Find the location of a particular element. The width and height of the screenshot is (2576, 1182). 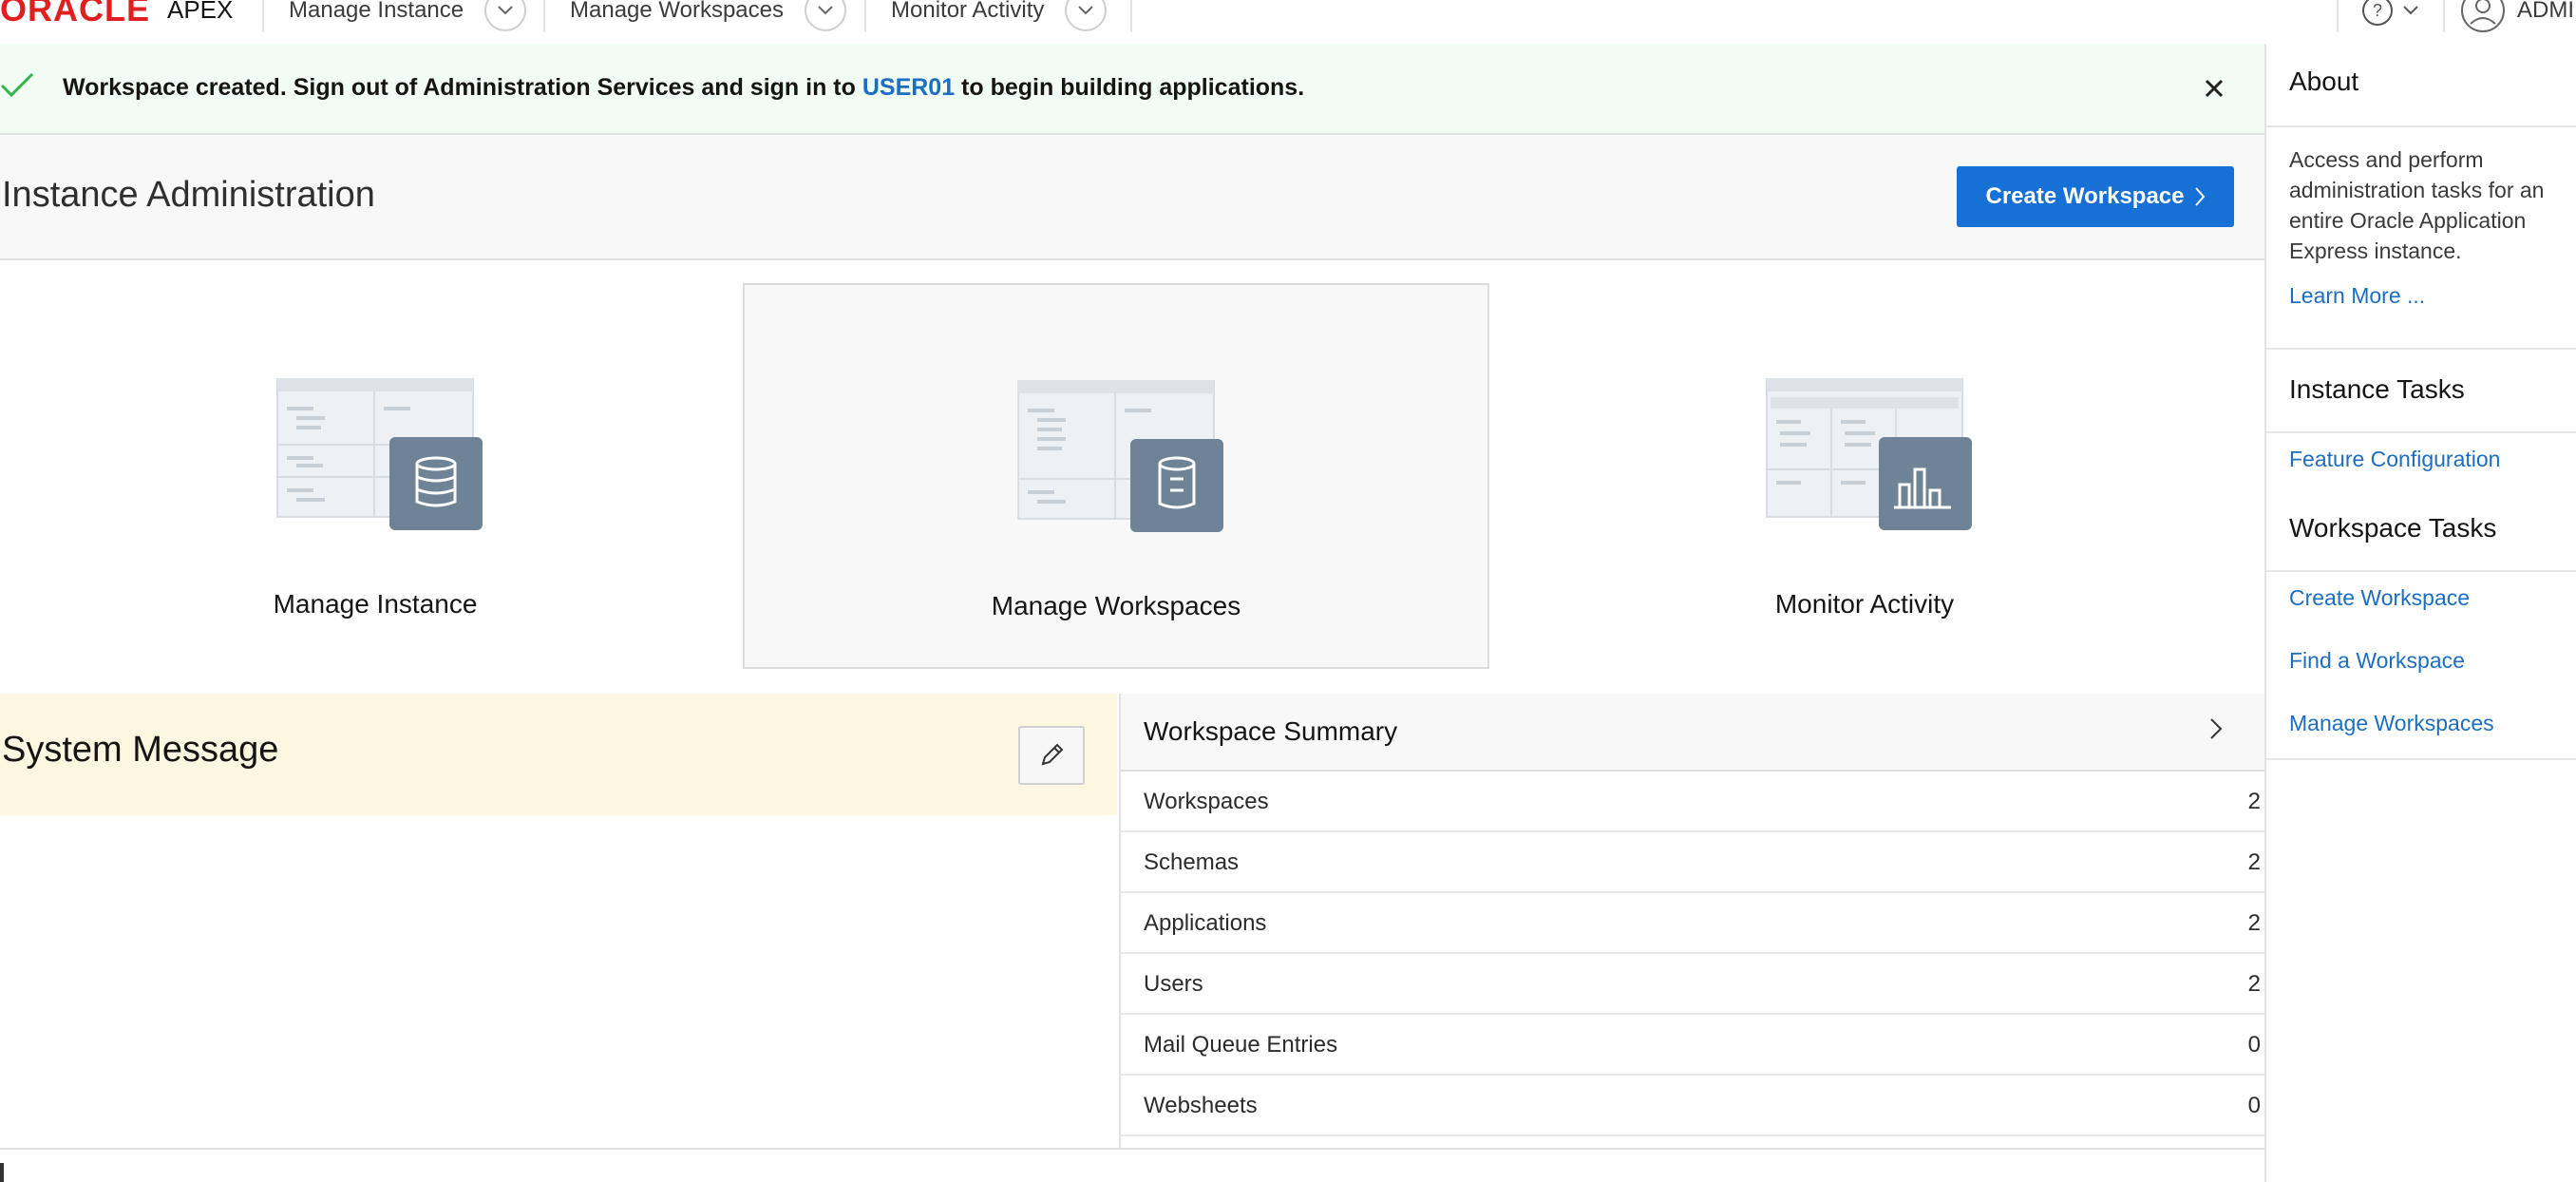

find-workspace-link: Find a Workspace is located at coordinates (2377, 661).